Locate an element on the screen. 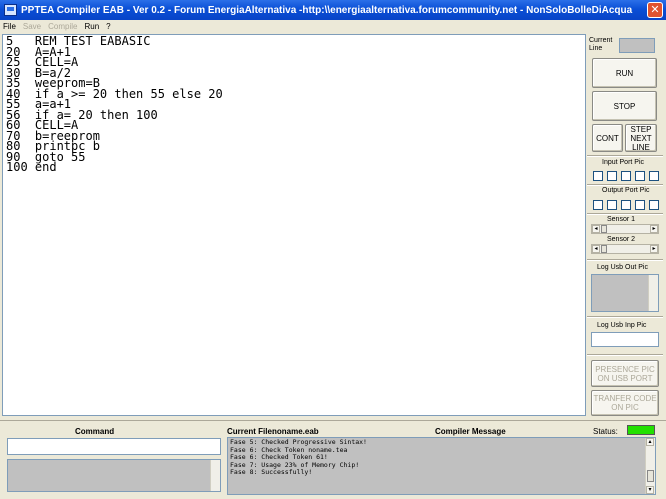 The height and width of the screenshot is (499, 666). code-line: 100 end is located at coordinates (31, 167).